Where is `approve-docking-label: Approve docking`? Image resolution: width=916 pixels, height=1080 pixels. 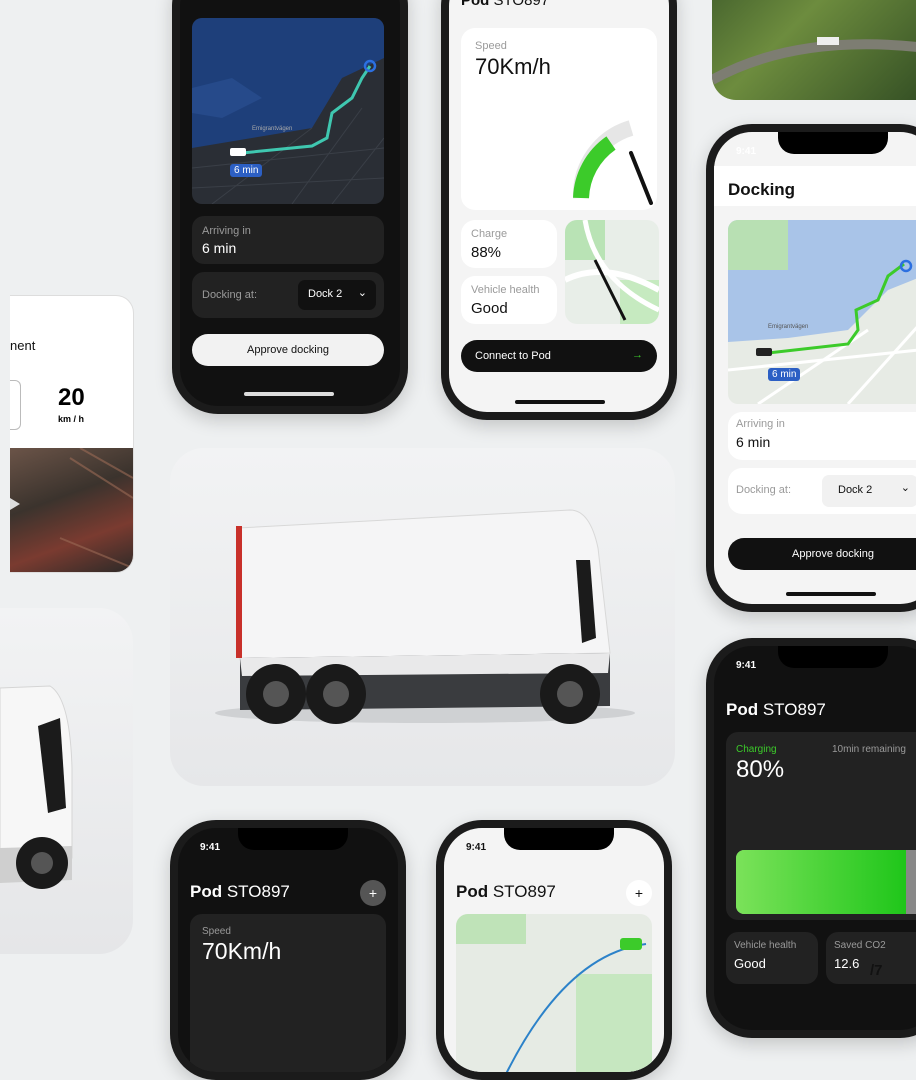
approve-docking-label: Approve docking is located at coordinates (288, 350).